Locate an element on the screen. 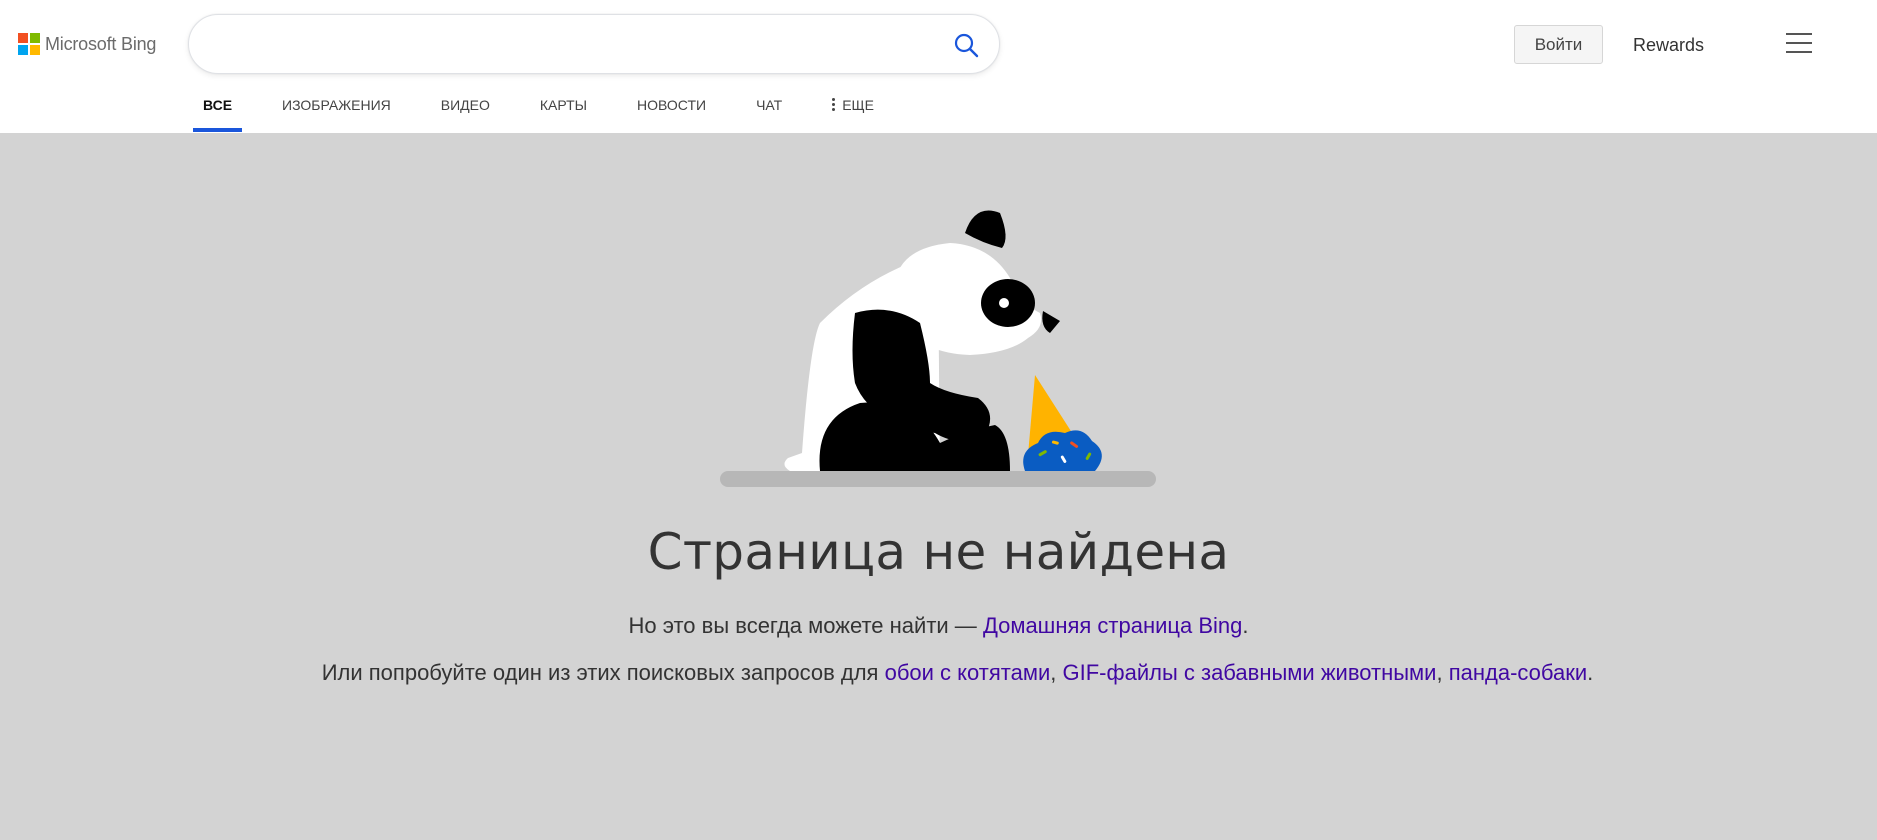 The image size is (1877, 840). line1-suffix: . is located at coordinates (1245, 625).